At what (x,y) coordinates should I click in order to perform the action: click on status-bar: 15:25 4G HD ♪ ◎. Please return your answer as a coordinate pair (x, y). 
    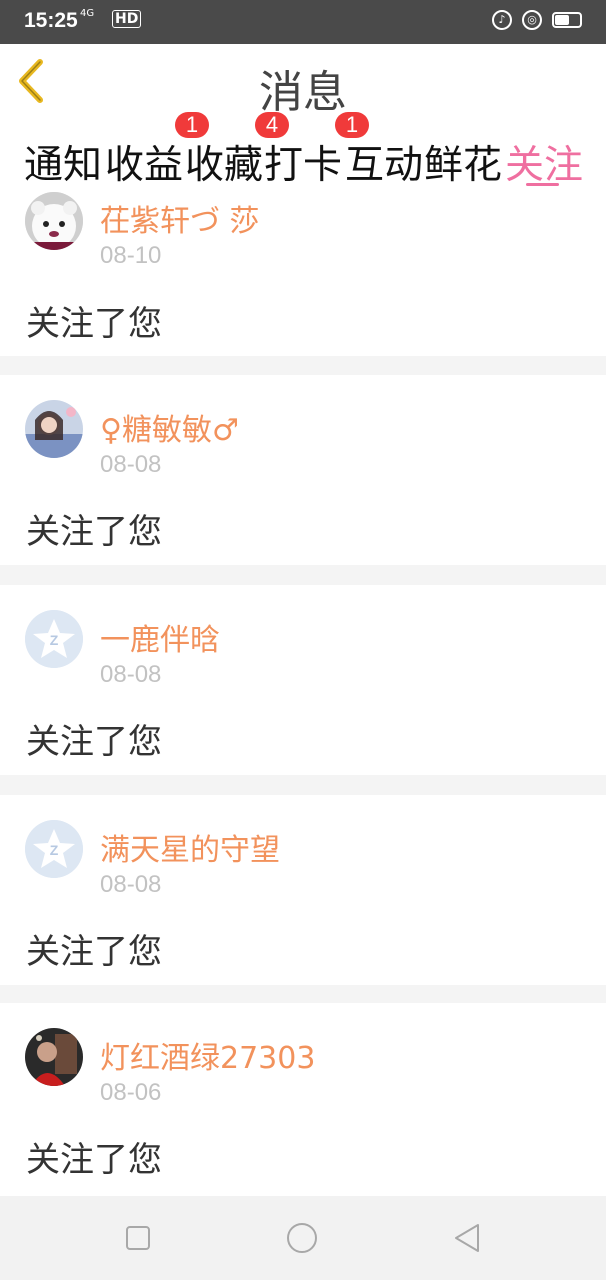
    Looking at the image, I should click on (303, 22).